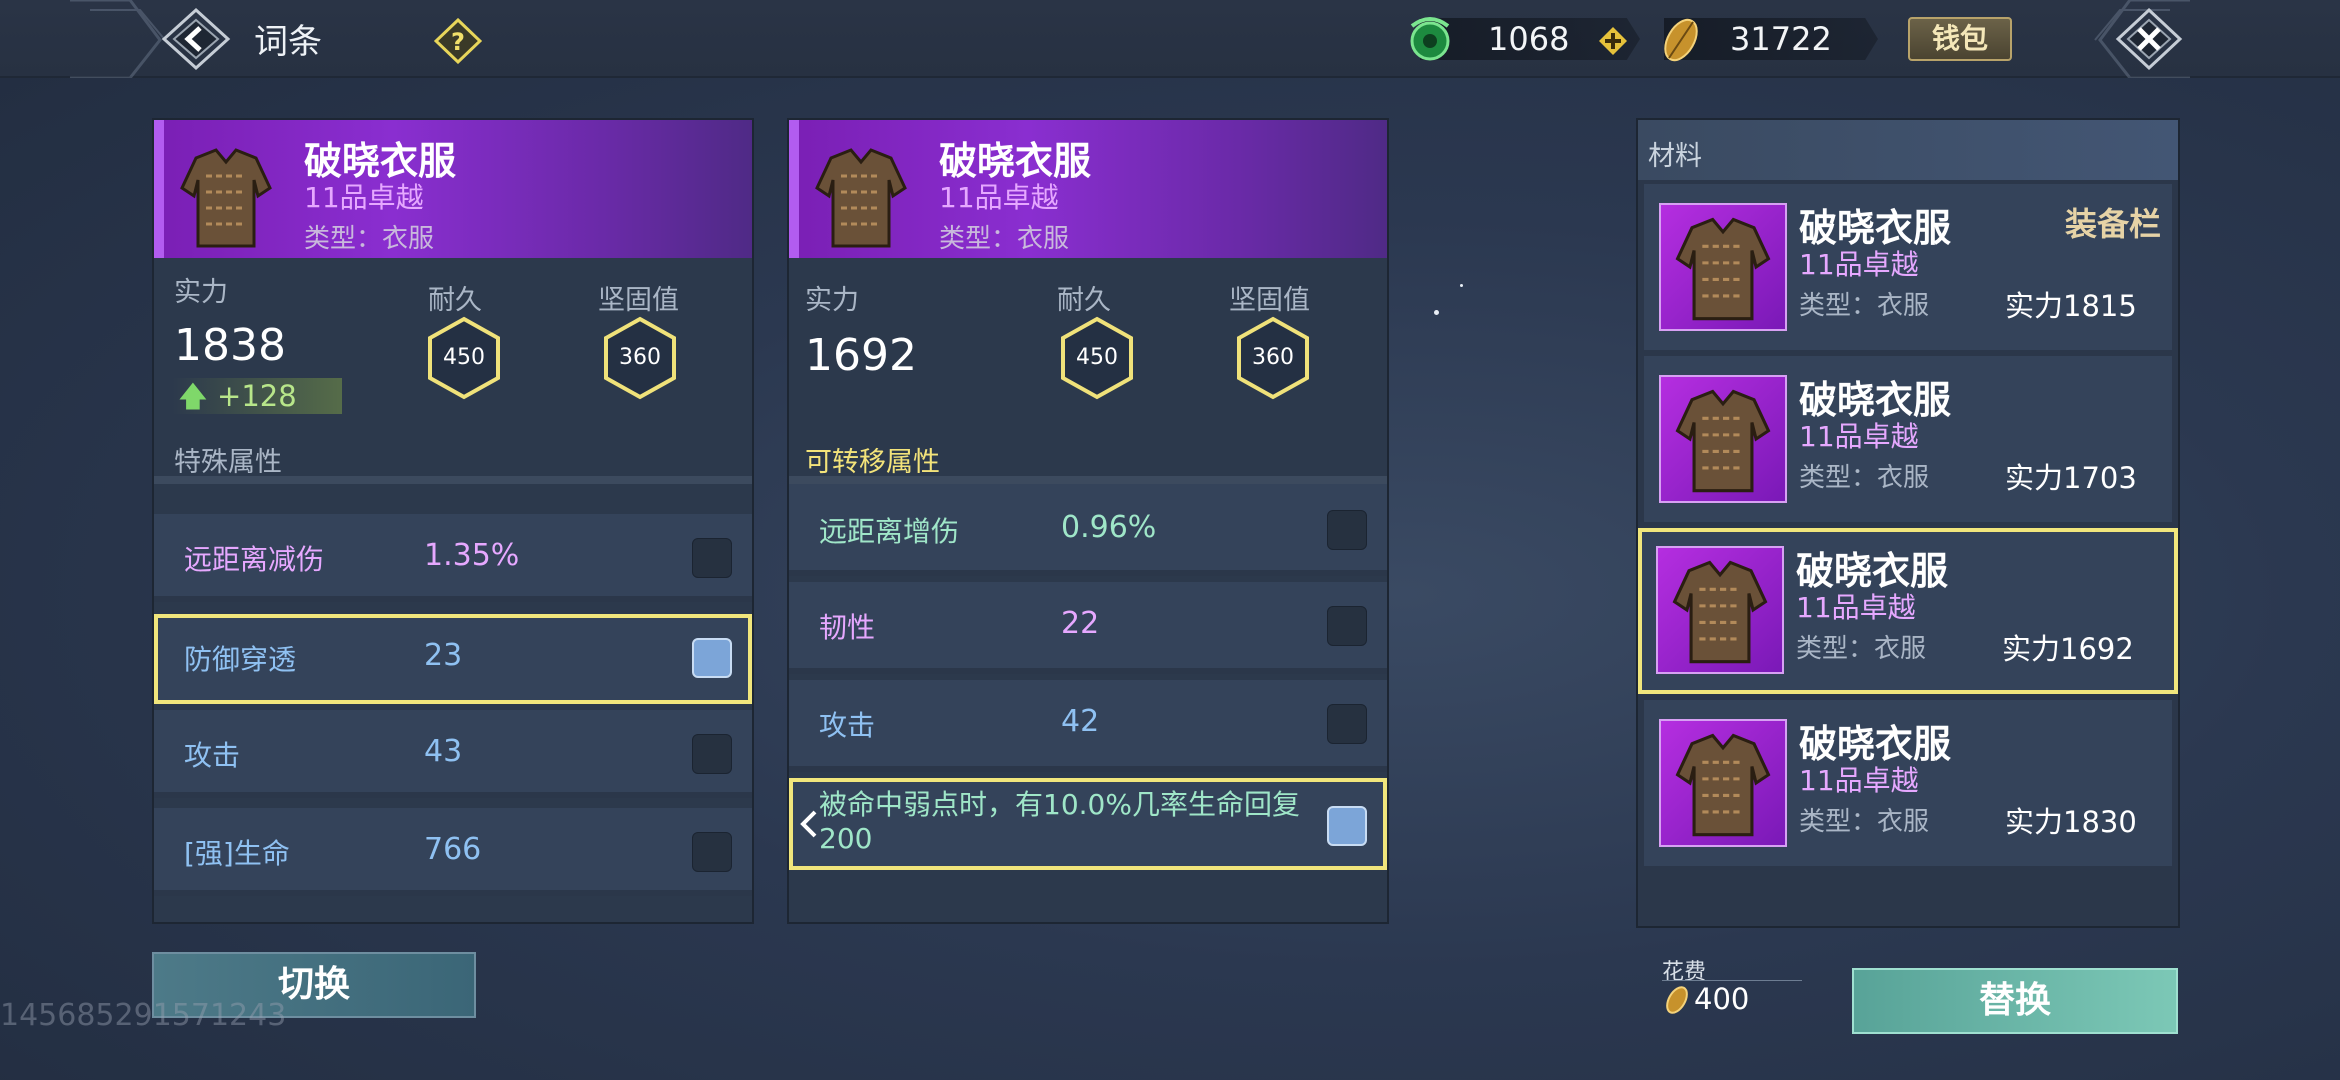  What do you see at coordinates (193, 396) in the screenshot?
I see `up-arrow-icon: 🡅` at bounding box center [193, 396].